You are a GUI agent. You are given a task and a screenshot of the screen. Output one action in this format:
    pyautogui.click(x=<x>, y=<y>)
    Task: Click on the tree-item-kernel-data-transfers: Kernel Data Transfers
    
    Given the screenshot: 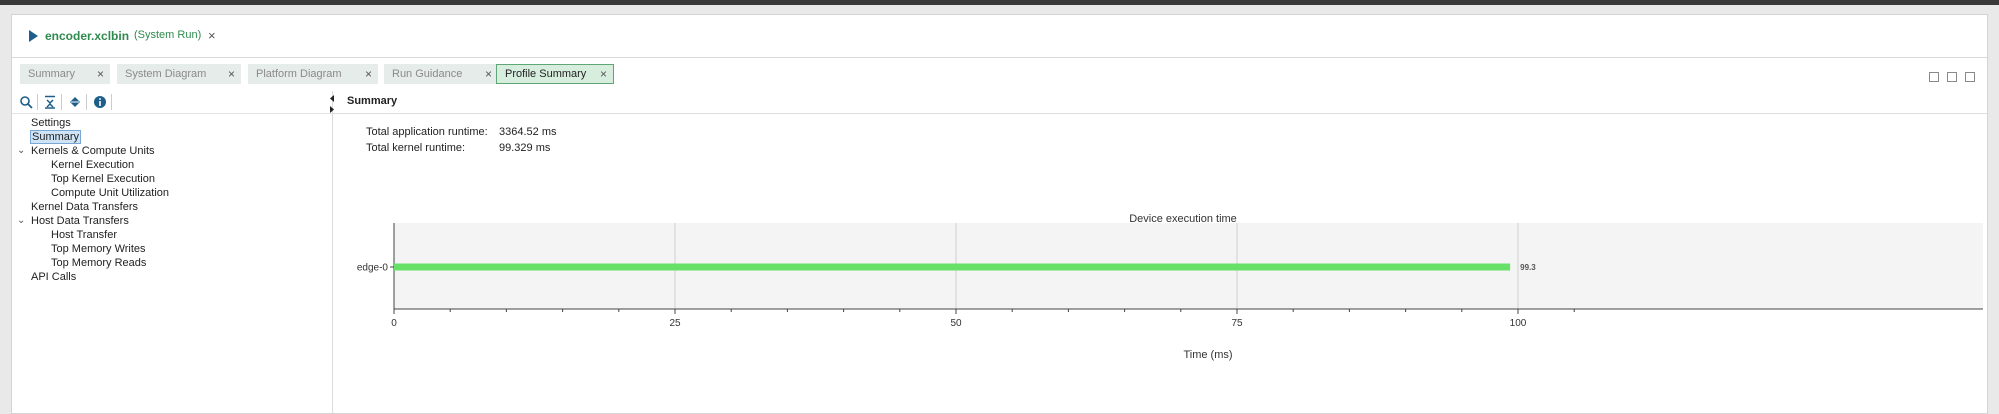 What is the action you would take?
    pyautogui.click(x=84, y=207)
    